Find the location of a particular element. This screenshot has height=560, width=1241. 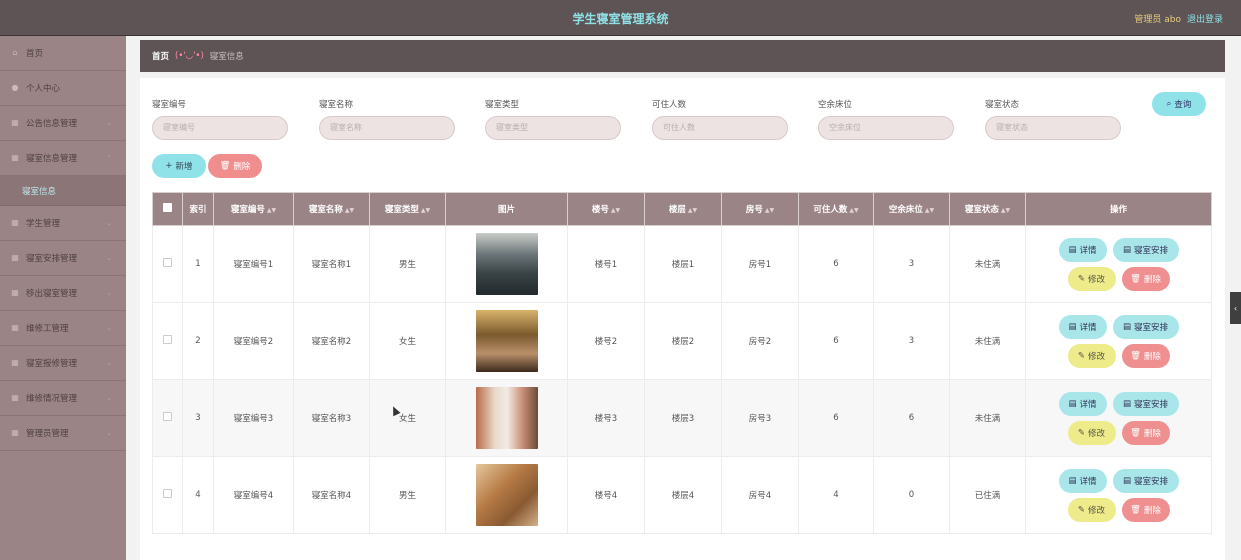

search-input-free-beds: 空余床位 is located at coordinates (886, 128).